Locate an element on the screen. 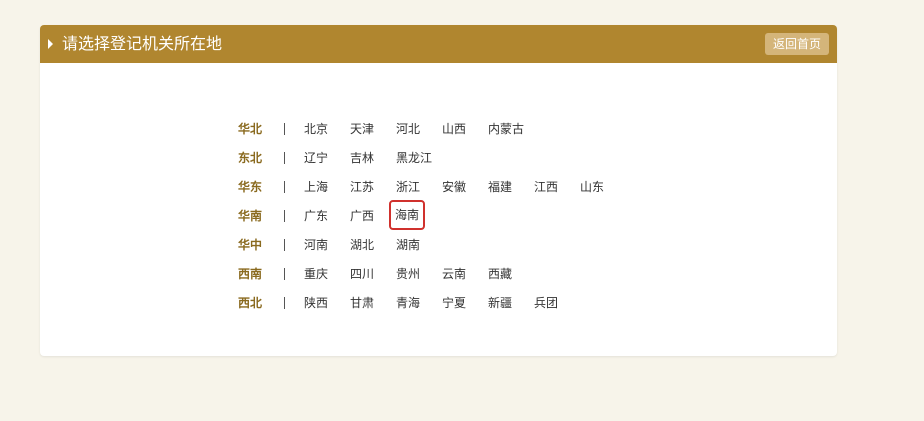  province-link: 山东 is located at coordinates (592, 187).